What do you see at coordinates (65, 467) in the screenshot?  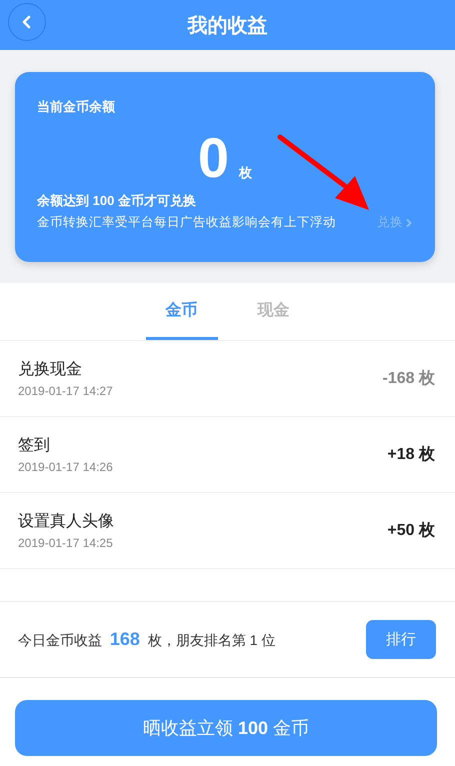 I see `record-time: 2019-01-17 14:26` at bounding box center [65, 467].